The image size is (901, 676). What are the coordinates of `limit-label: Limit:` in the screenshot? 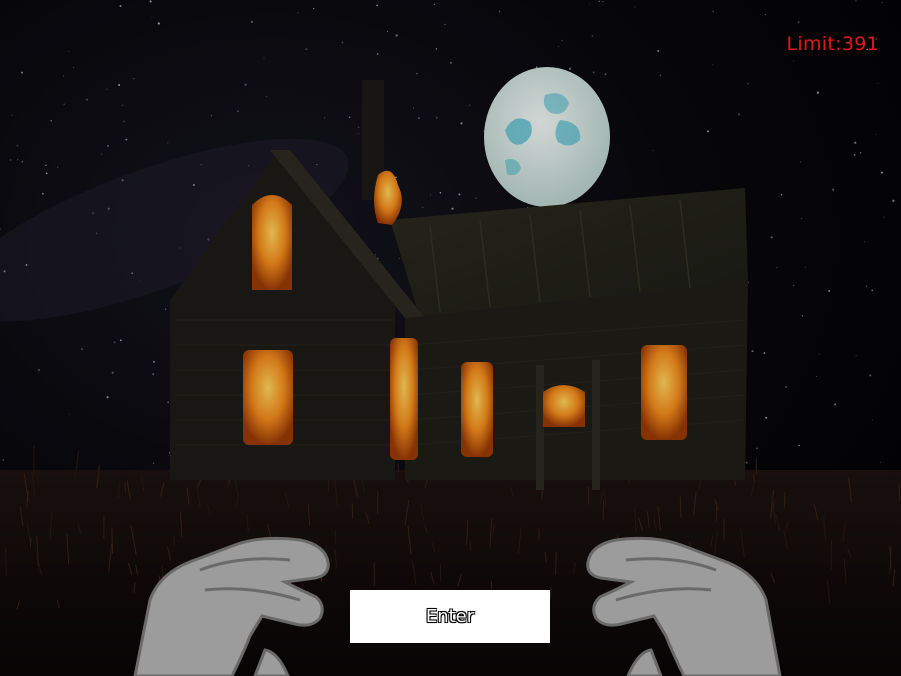 It's located at (814, 44).